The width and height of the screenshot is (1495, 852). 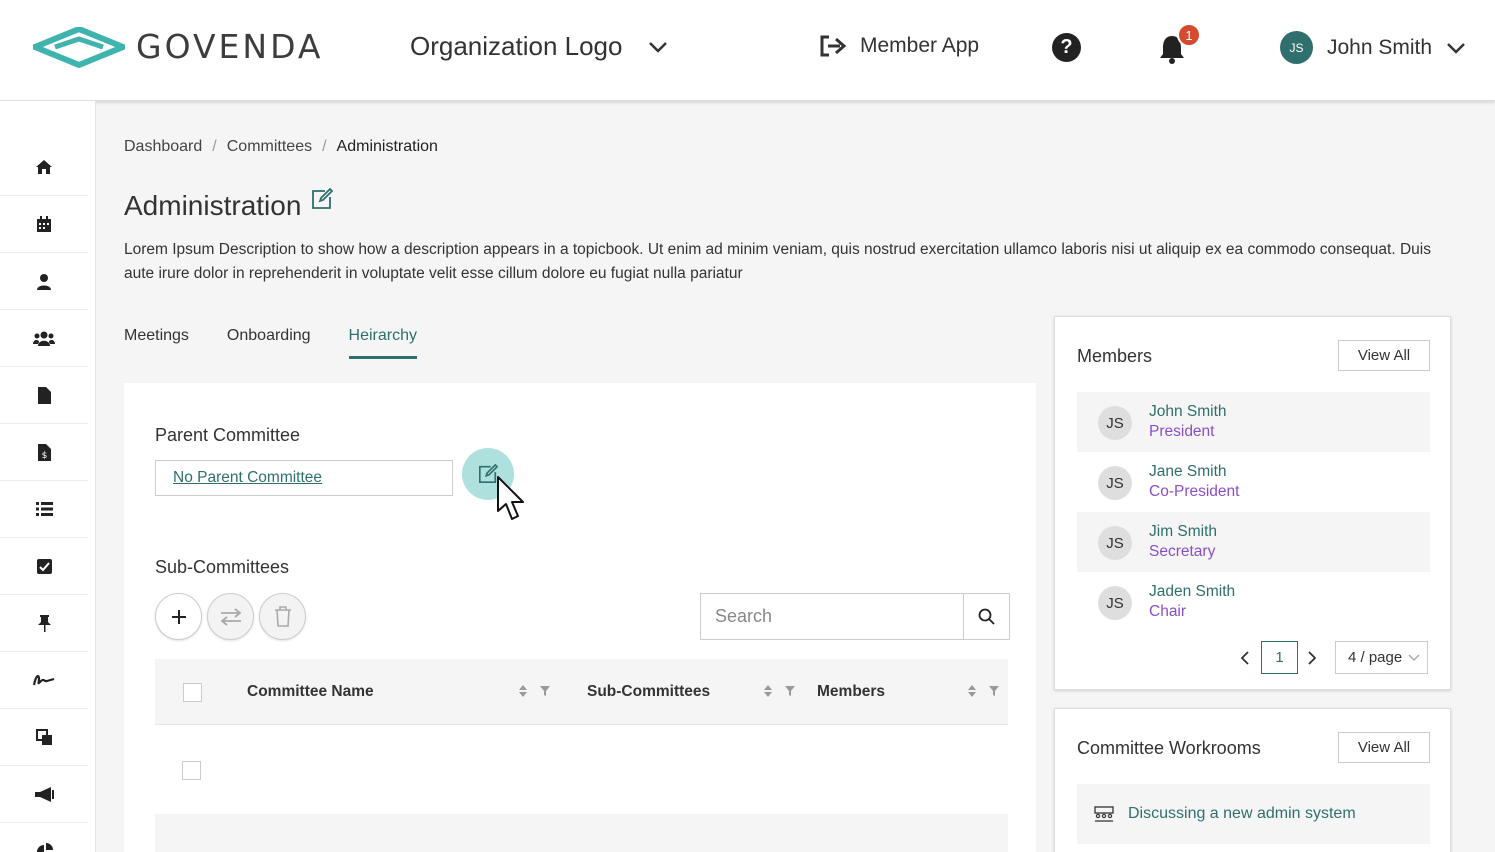 What do you see at coordinates (1245, 658) in the screenshot?
I see `chevron-left-icon` at bounding box center [1245, 658].